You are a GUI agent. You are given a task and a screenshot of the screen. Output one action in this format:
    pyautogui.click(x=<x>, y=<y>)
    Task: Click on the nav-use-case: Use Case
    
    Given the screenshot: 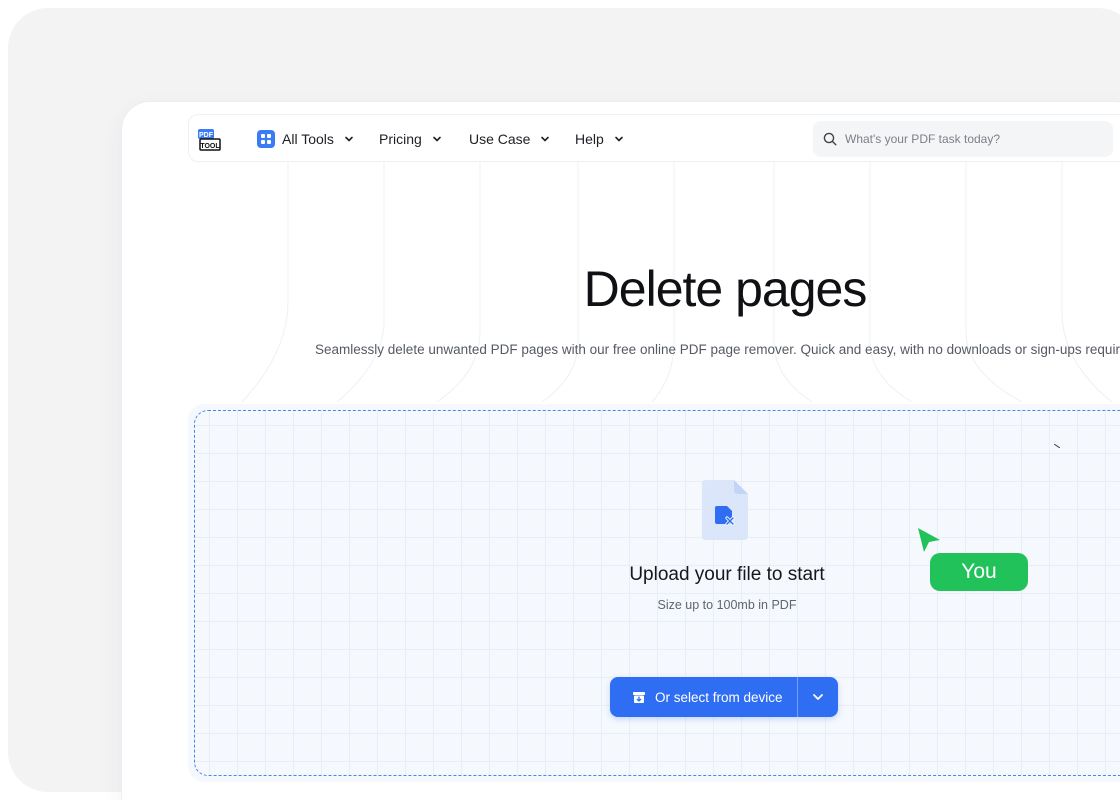 What is the action you would take?
    pyautogui.click(x=509, y=139)
    